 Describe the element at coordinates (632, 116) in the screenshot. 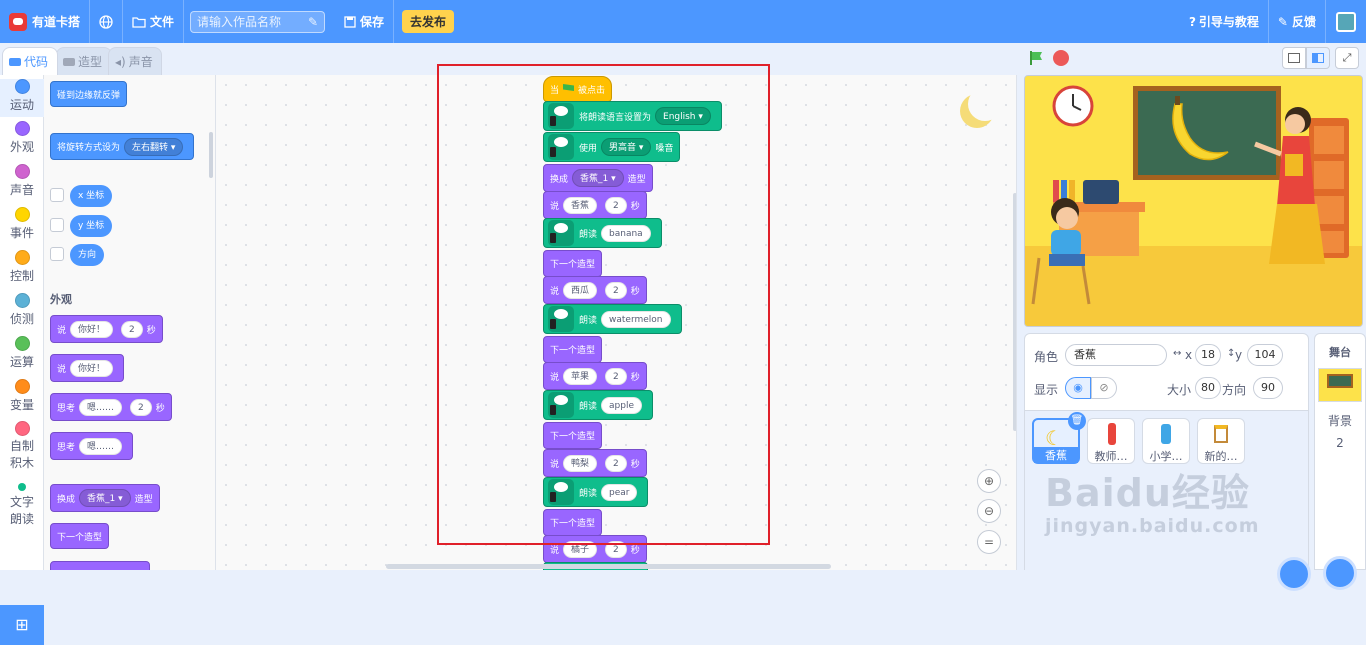

I see `set-language-block: 将朗读语言设置为 English ▾` at that location.